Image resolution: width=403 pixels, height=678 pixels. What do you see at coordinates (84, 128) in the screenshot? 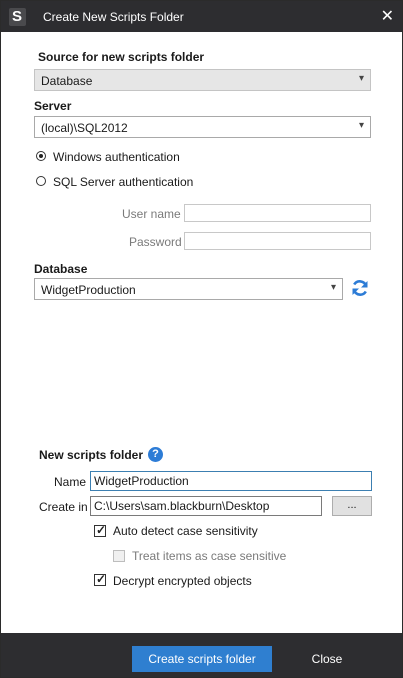
I see `server-value: (local)\SQL2012` at bounding box center [84, 128].